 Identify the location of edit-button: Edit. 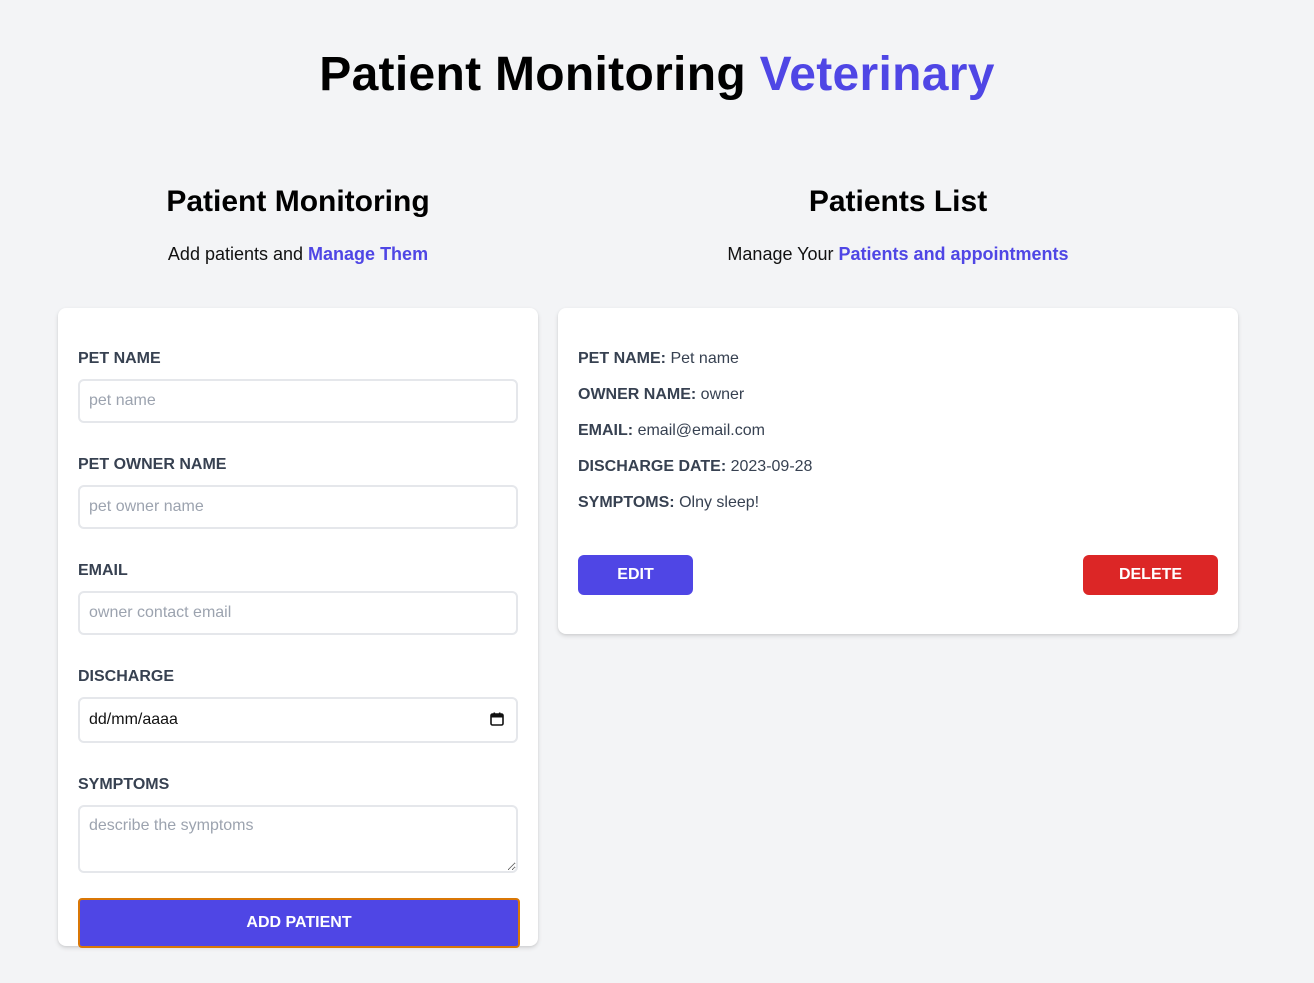
(635, 575).